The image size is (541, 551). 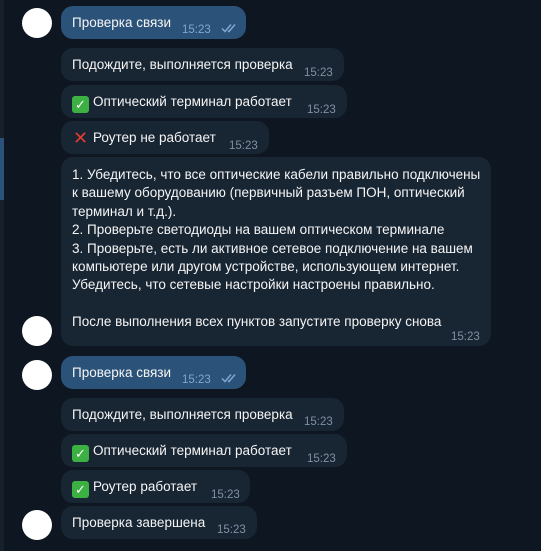 I want to click on message-content: ✓ Роутер работает, so click(x=134, y=488).